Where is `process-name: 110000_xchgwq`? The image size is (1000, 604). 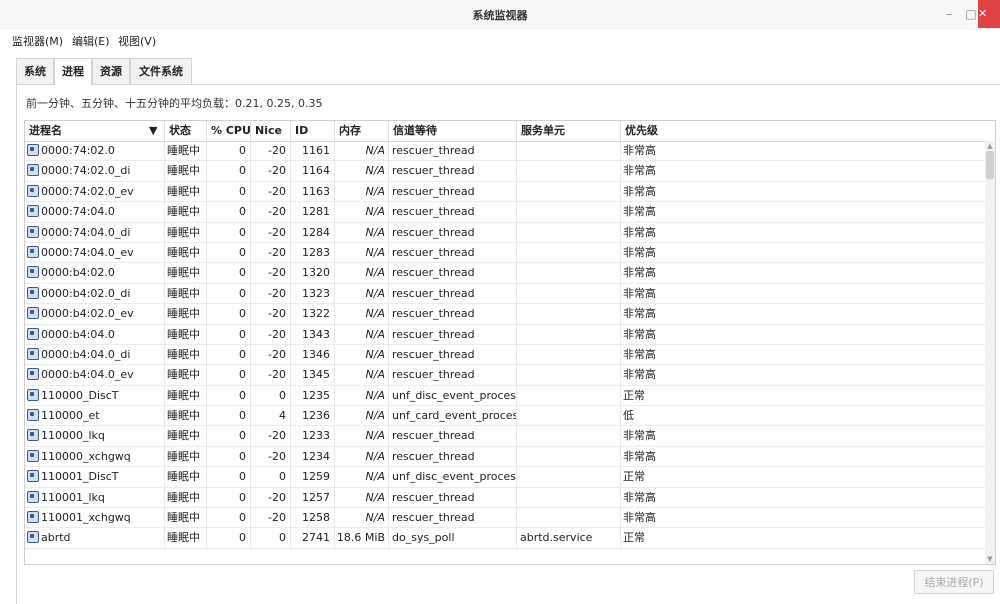
process-name: 110000_xchgwq is located at coordinates (86, 456).